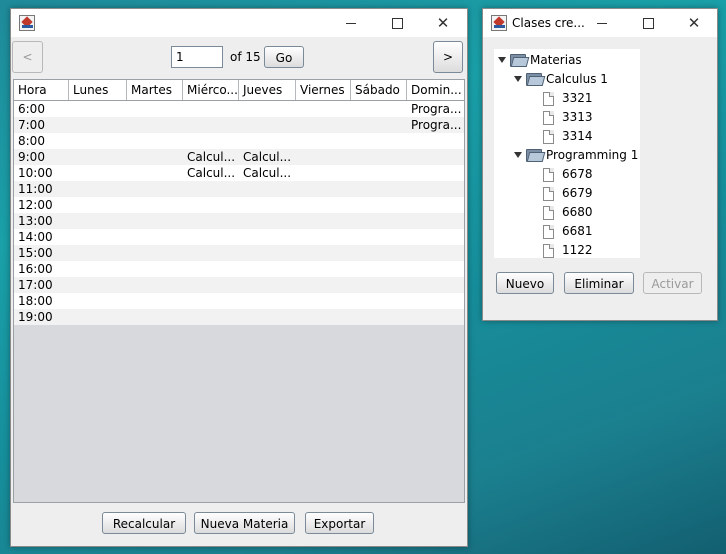 Image resolution: width=726 pixels, height=554 pixels. I want to click on column-header-lunes: Lunes, so click(98, 90).